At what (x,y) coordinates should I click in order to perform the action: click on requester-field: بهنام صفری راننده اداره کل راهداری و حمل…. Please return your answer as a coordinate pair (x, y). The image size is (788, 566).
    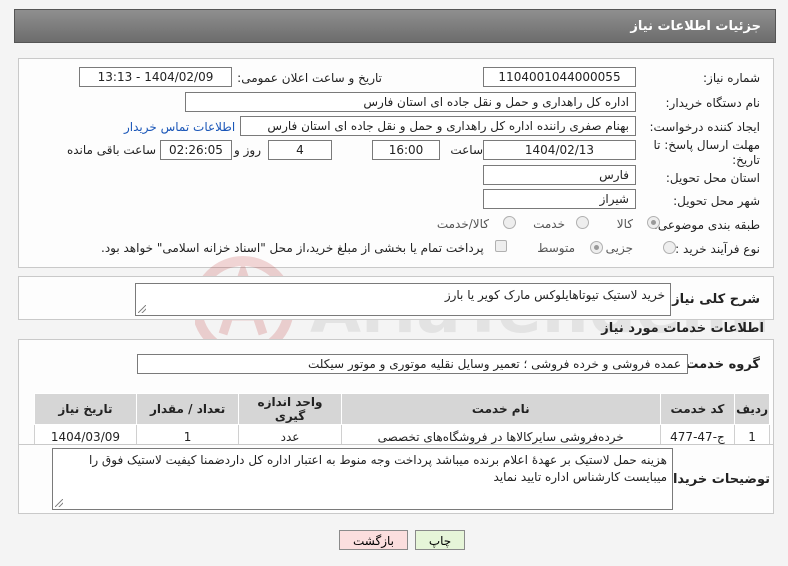
    Looking at the image, I should click on (438, 126).